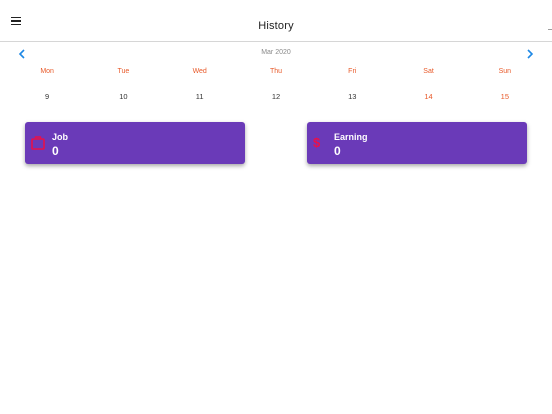 The height and width of the screenshot is (414, 552). I want to click on weekday-header-row: Mon Tue Wed Thu Fri Sat Sun, so click(276, 71).